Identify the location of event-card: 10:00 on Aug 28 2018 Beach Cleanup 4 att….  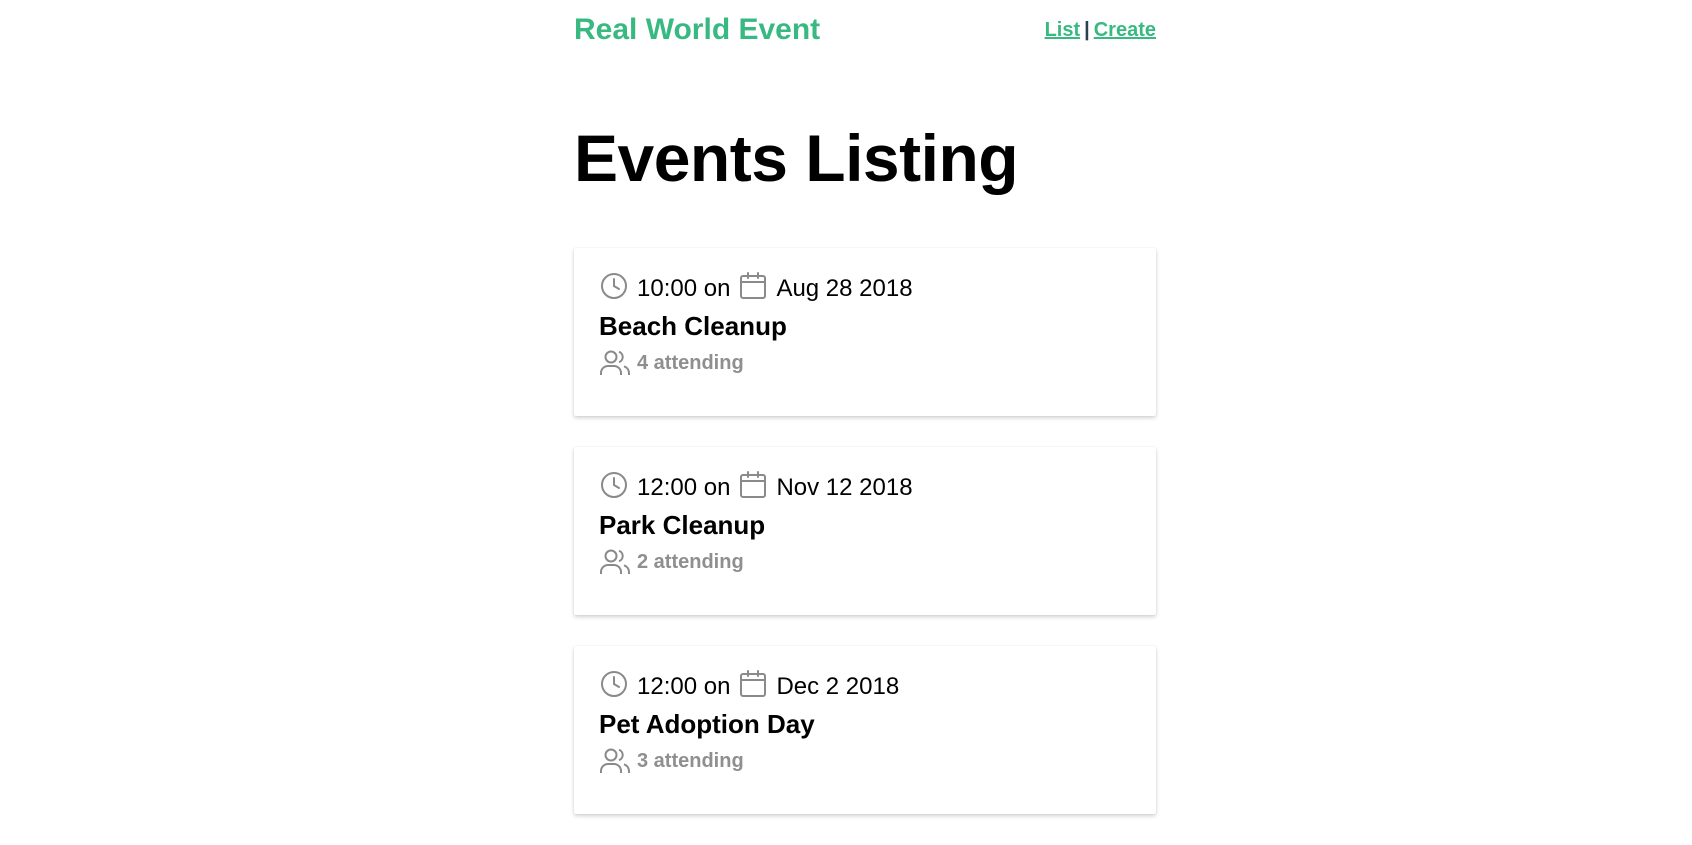
(865, 332).